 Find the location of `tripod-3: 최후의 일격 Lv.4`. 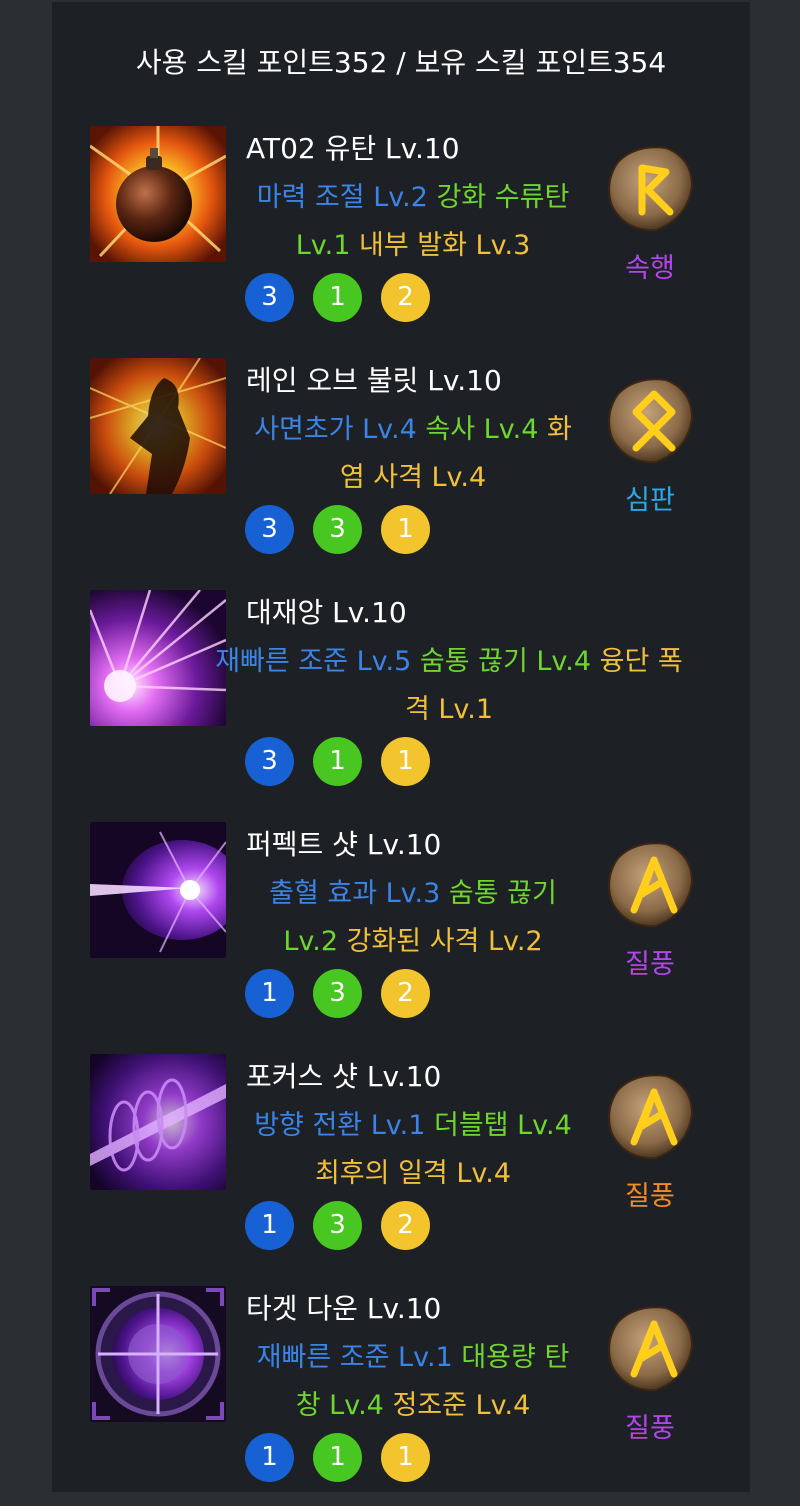

tripod-3: 최후의 일격 Lv.4 is located at coordinates (413, 1173).